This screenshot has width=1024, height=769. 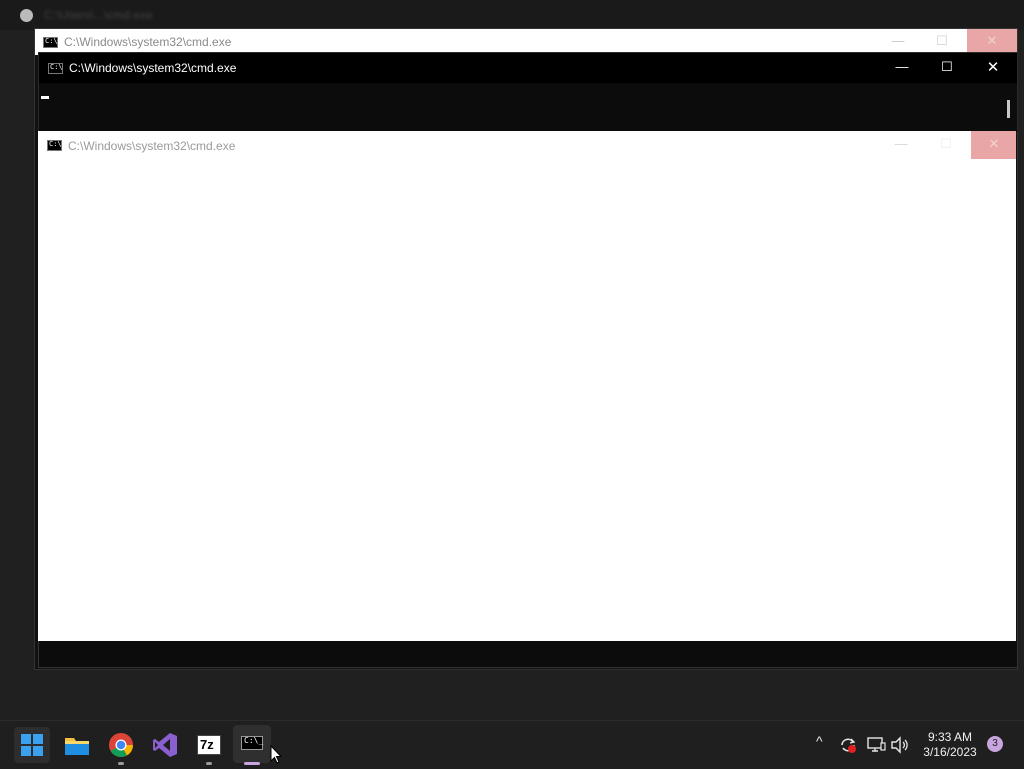 I want to click on file-explorer-button, so click(x=77, y=745).